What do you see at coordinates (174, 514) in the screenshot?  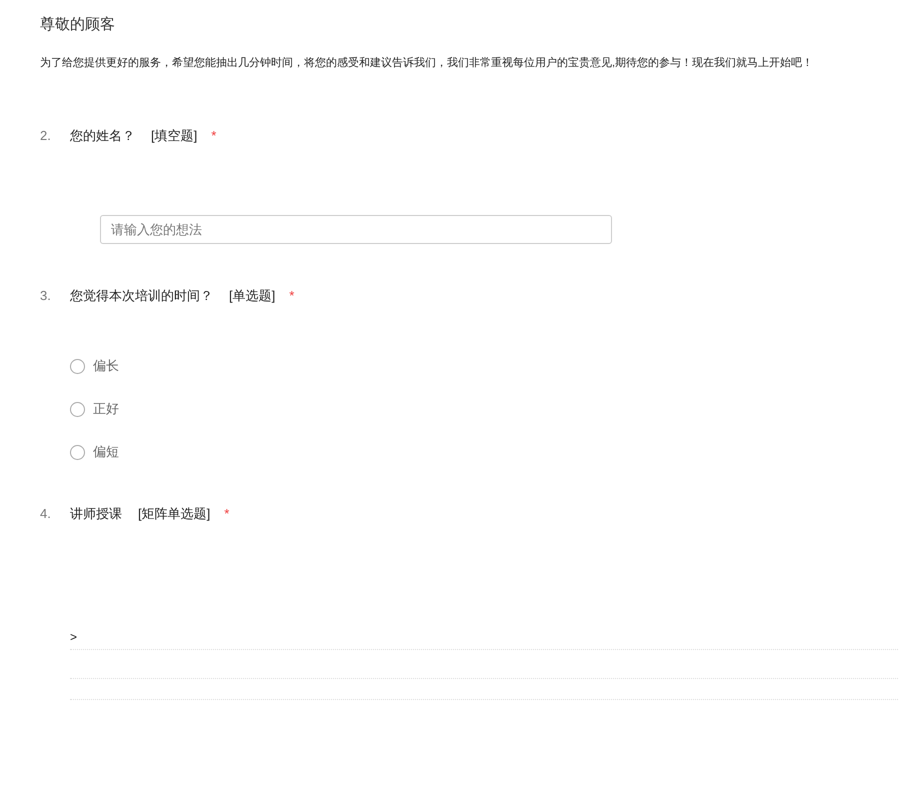 I see `question-type: [矩阵单选题]` at bounding box center [174, 514].